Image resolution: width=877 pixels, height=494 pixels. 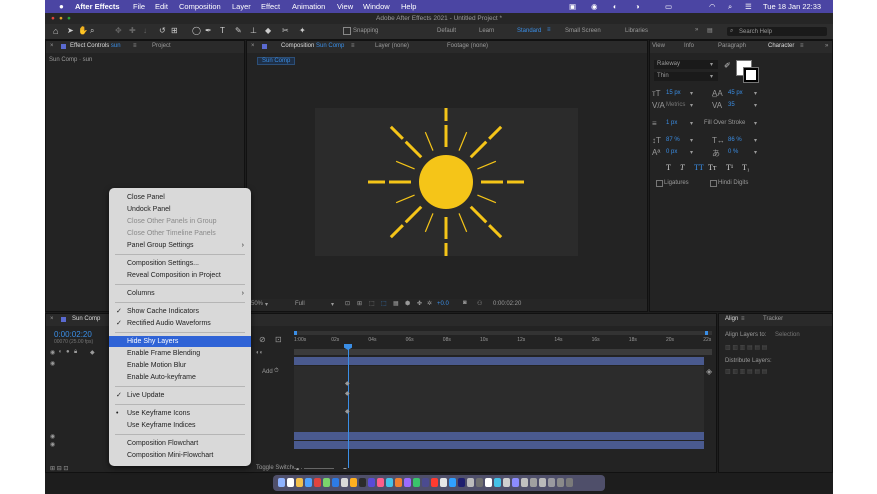 I want to click on snapshot-icon: ◙, so click(x=465, y=303).